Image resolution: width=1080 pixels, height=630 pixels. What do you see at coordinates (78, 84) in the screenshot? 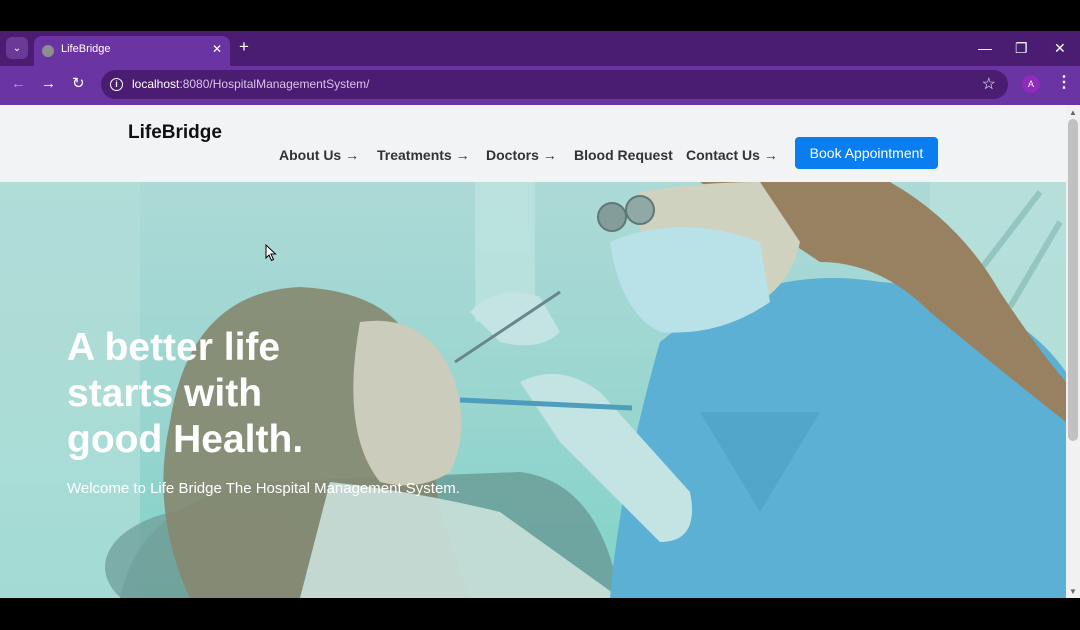
I see `reload-icon: ↻` at bounding box center [78, 84].